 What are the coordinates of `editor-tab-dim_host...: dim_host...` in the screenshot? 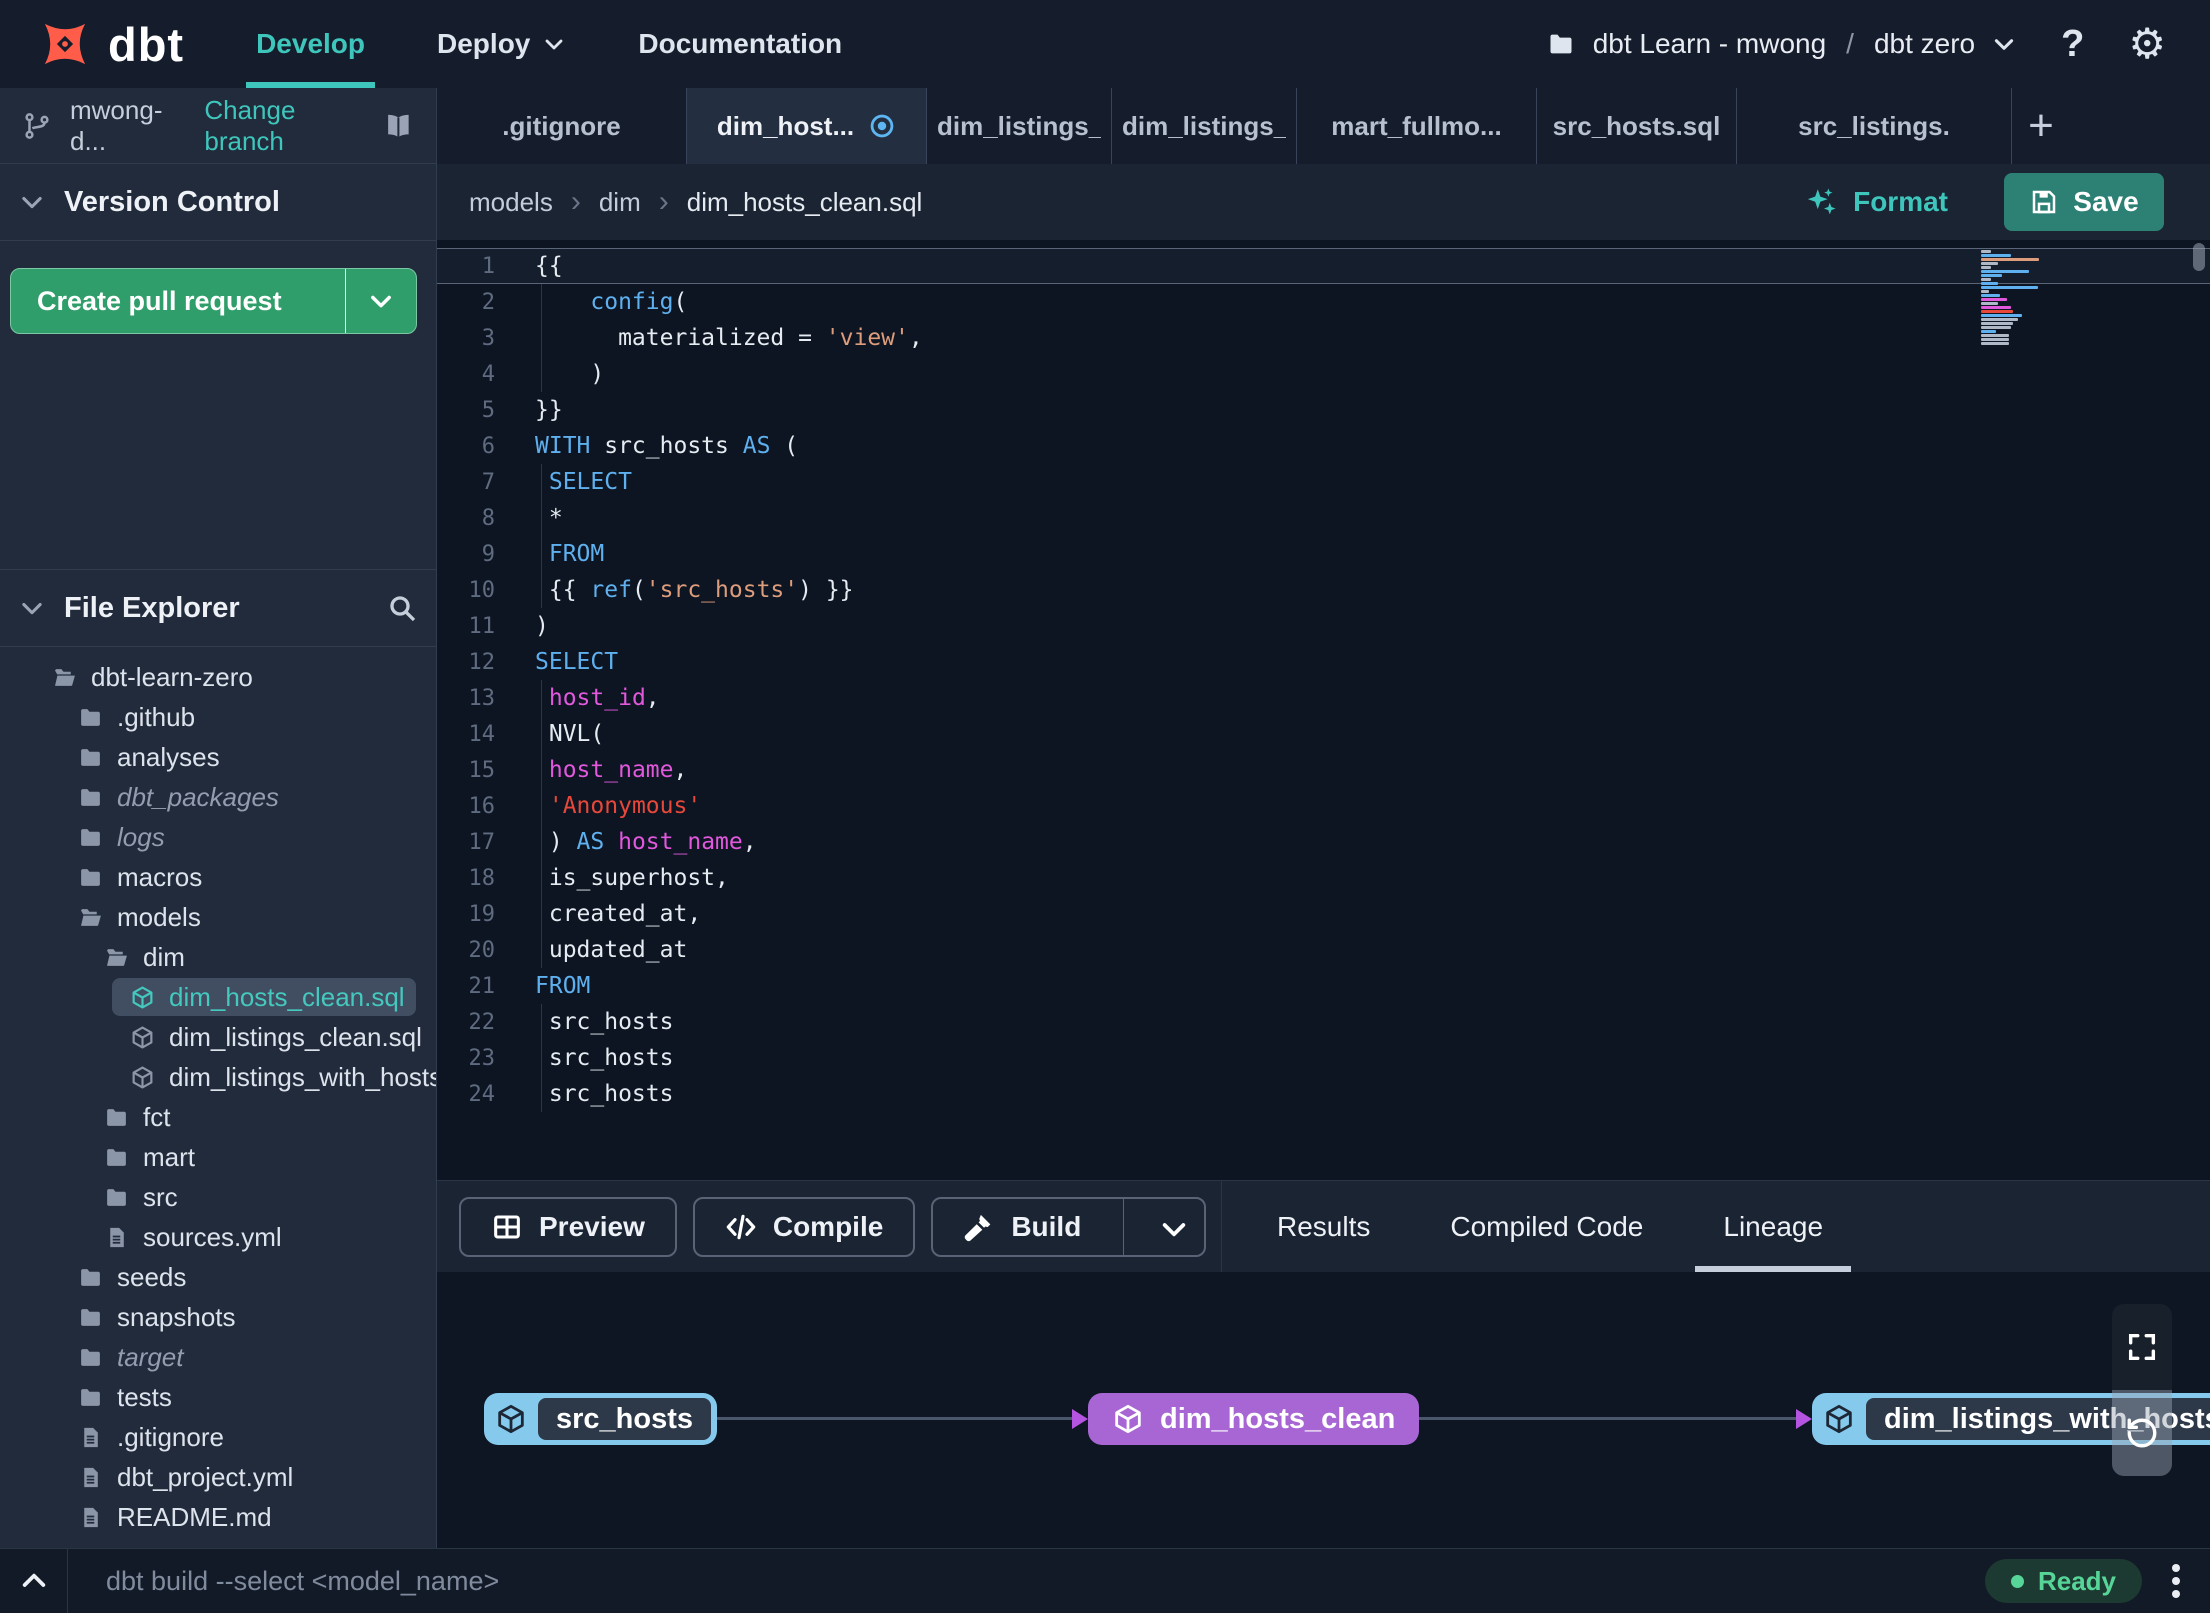 It's located at (807, 126).